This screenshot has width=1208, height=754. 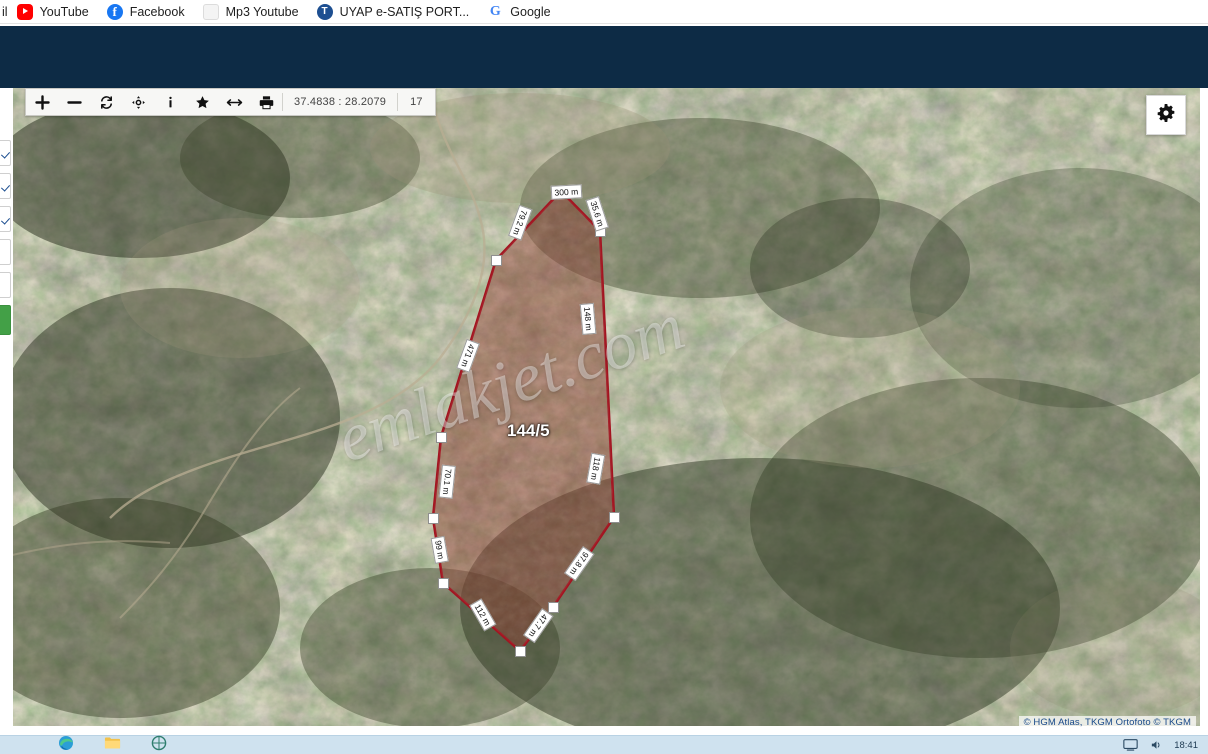 I want to click on taskbar-system-tray: 18:41, so click(x=1165, y=745).